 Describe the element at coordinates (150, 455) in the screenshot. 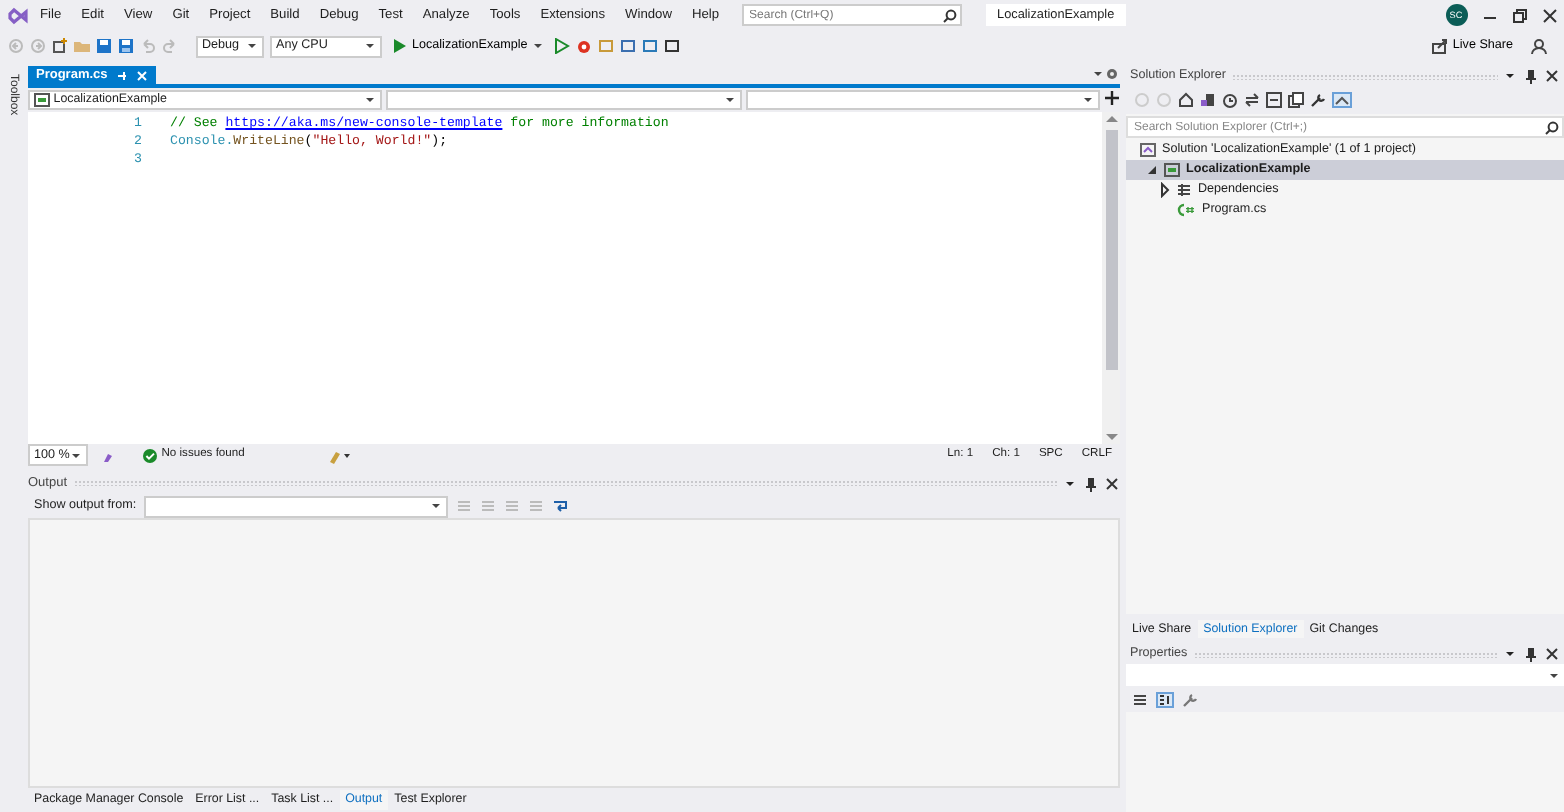

I see `check-circle-icon` at that location.